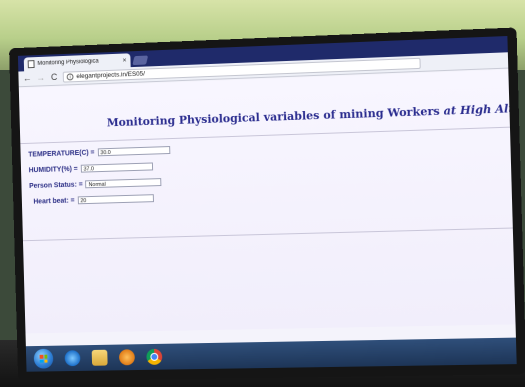  Describe the element at coordinates (116, 167) in the screenshot. I see `humidity-field: 37.0` at that location.